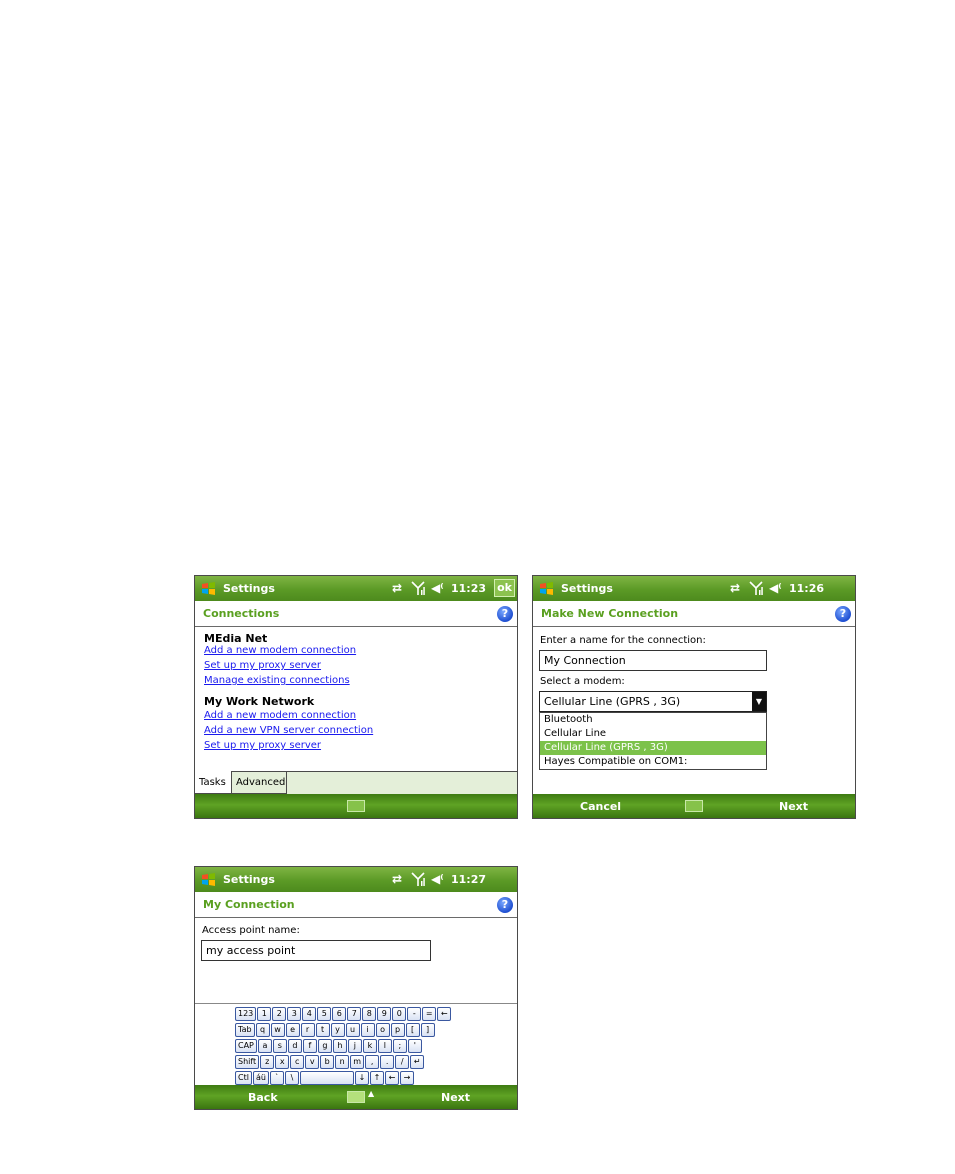 The width and height of the screenshot is (955, 1174). I want to click on keyboard-key: e, so click(292, 1030).